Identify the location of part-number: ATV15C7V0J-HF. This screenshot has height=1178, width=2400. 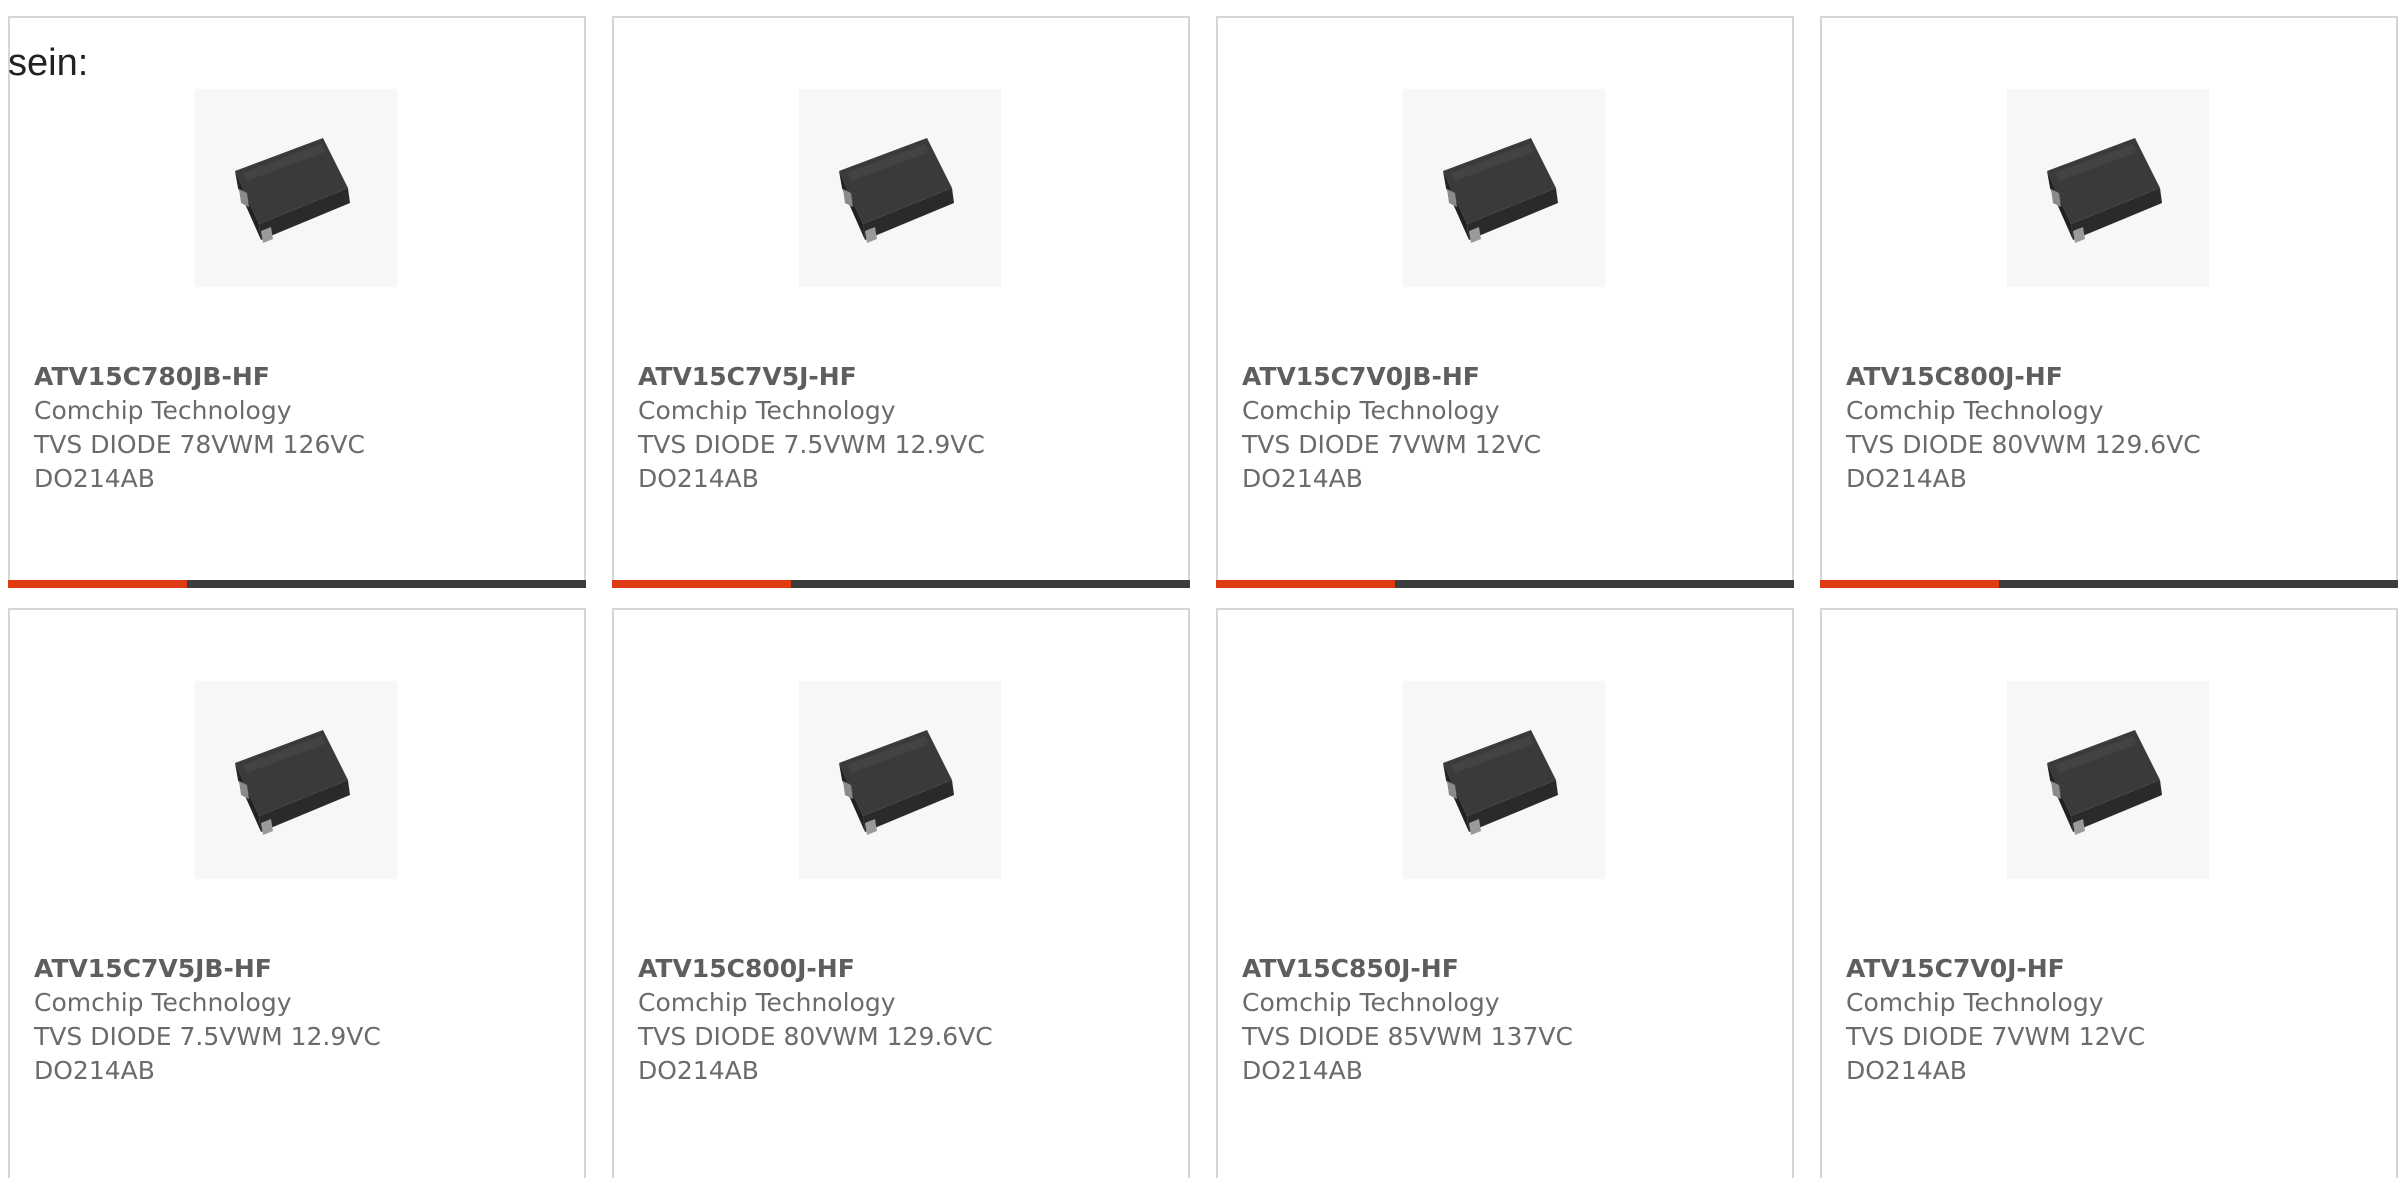
(2116, 969).